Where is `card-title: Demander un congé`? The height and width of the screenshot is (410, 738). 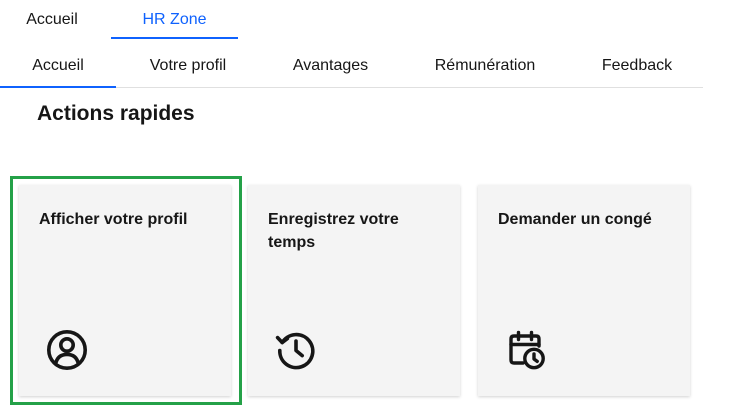 card-title: Demander un congé is located at coordinates (575, 219).